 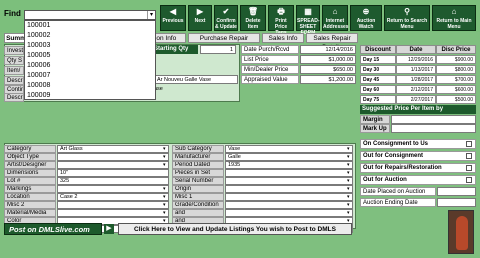 What do you see at coordinates (289, 165) in the screenshot?
I see `field-input-period-dated: 1935` at bounding box center [289, 165].